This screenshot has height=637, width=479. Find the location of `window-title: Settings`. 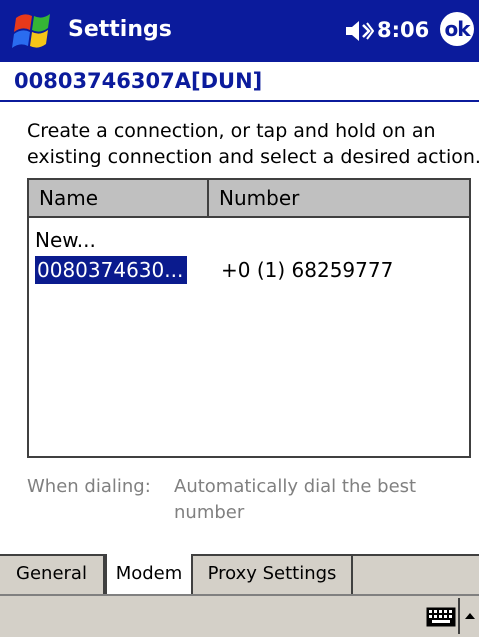

window-title: Settings is located at coordinates (120, 29).